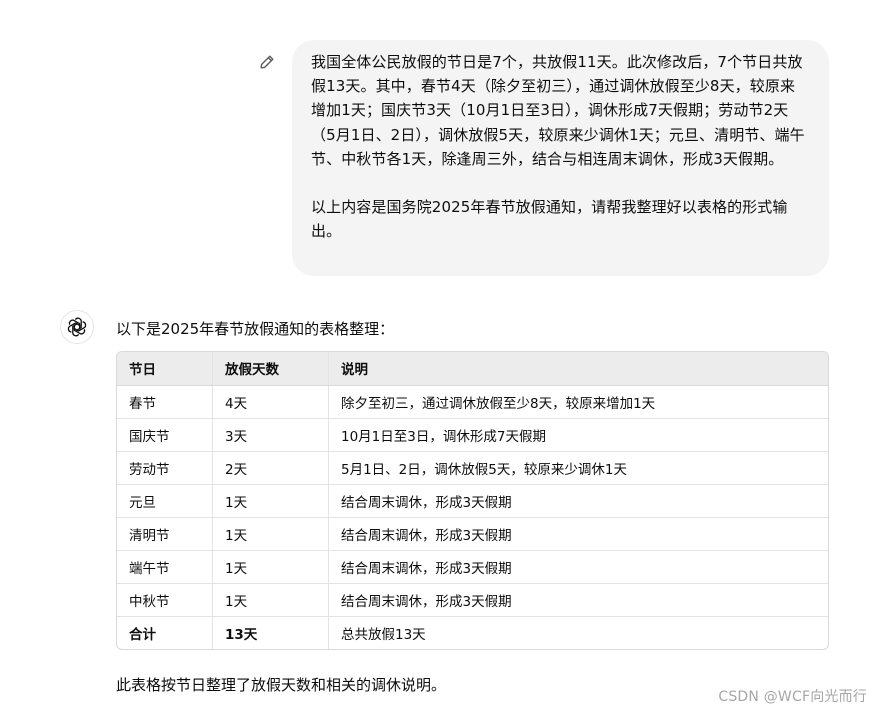 This screenshot has height=712, width=873. I want to click on cell-holiday: 春节, so click(165, 401).